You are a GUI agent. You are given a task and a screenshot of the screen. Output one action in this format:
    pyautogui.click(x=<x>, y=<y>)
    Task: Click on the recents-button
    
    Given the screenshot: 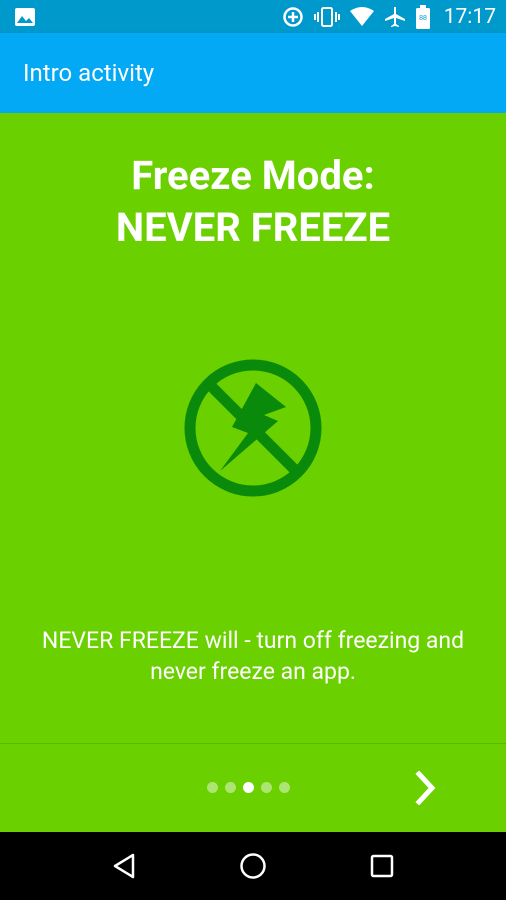 What is the action you would take?
    pyautogui.click(x=382, y=866)
    